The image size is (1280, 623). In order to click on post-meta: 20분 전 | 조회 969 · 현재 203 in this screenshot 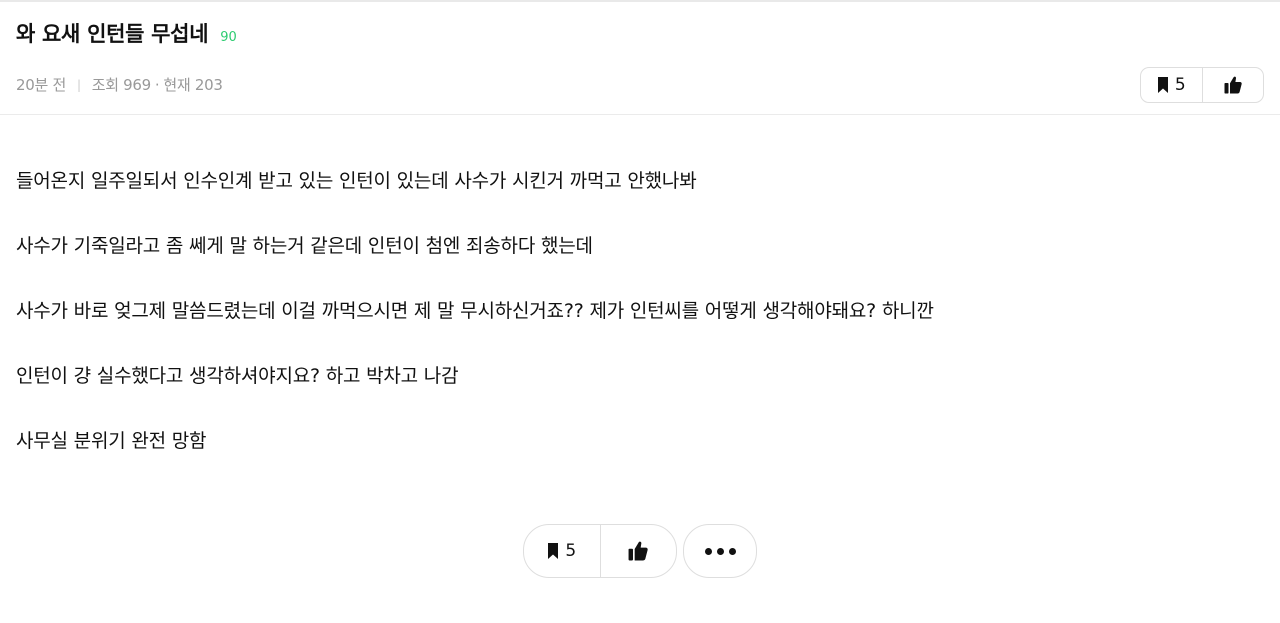, I will do `click(119, 84)`.